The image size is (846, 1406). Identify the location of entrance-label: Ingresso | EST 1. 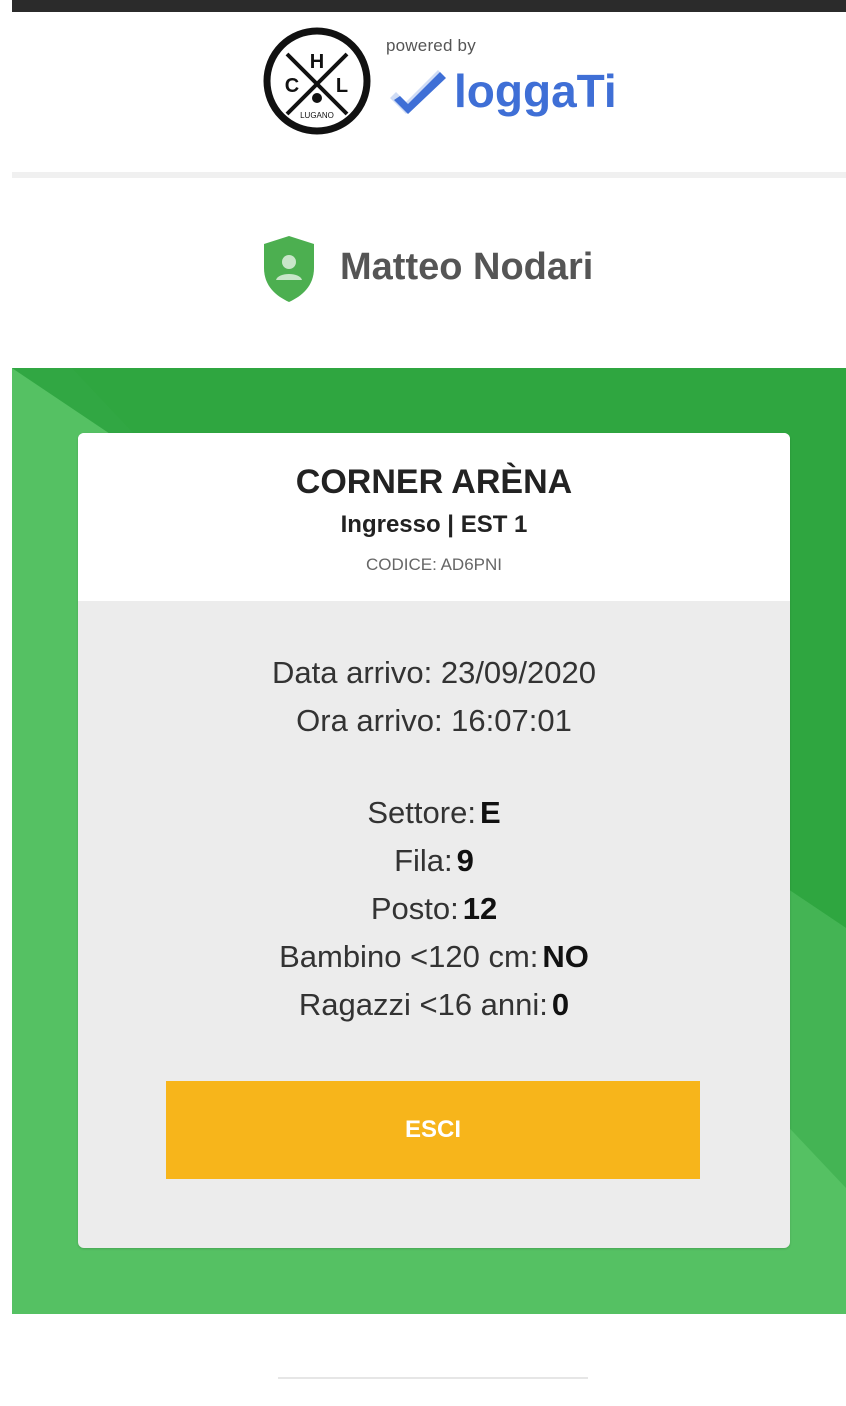
(434, 524).